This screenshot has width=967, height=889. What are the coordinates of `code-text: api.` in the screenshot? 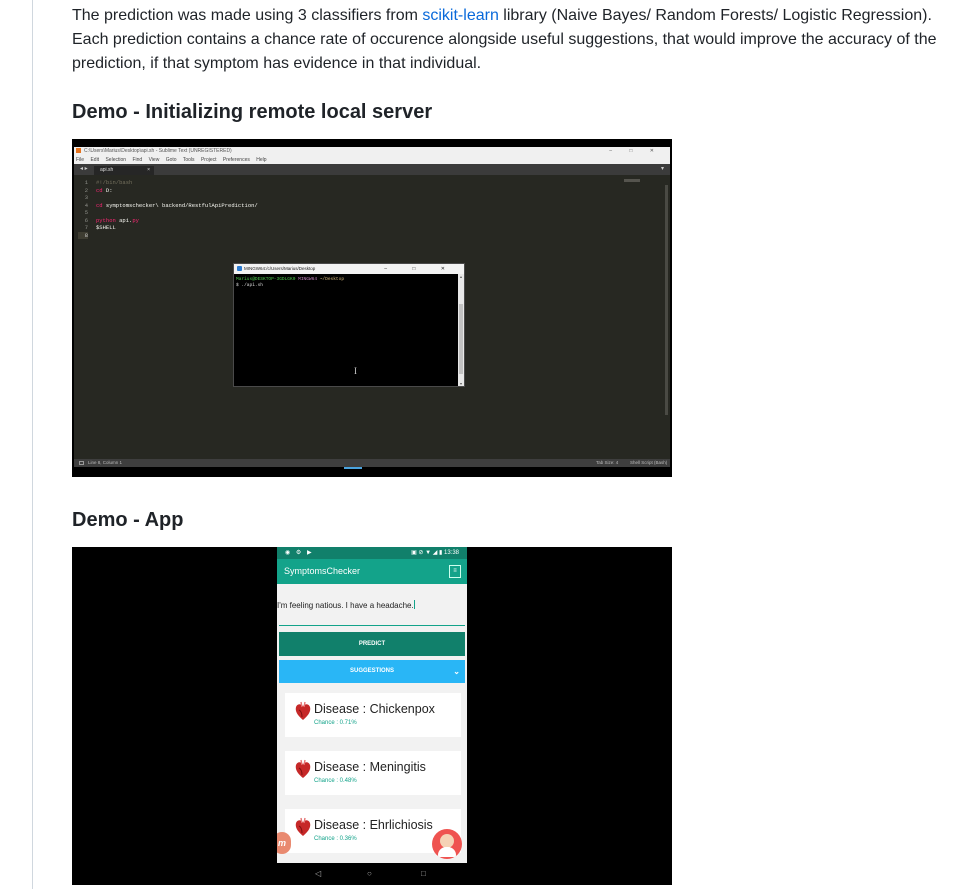 It's located at (124, 220).